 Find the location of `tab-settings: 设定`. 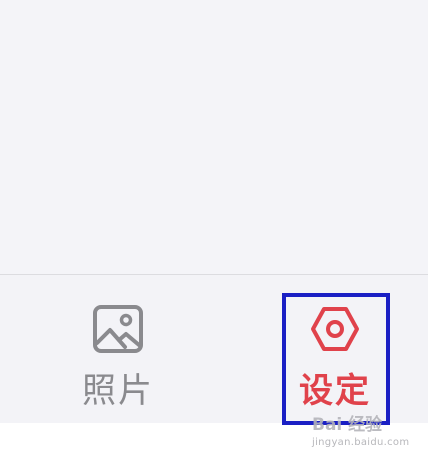

tab-settings: 设定 is located at coordinates (335, 349).